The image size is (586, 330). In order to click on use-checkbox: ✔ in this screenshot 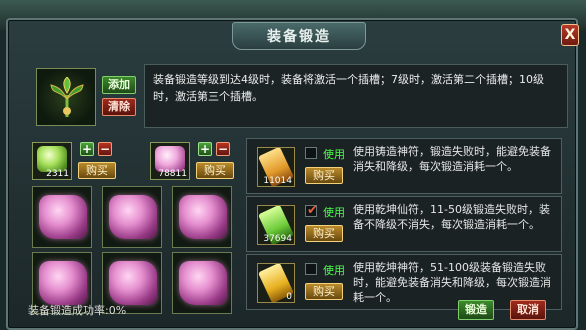, I will do `click(311, 210)`.